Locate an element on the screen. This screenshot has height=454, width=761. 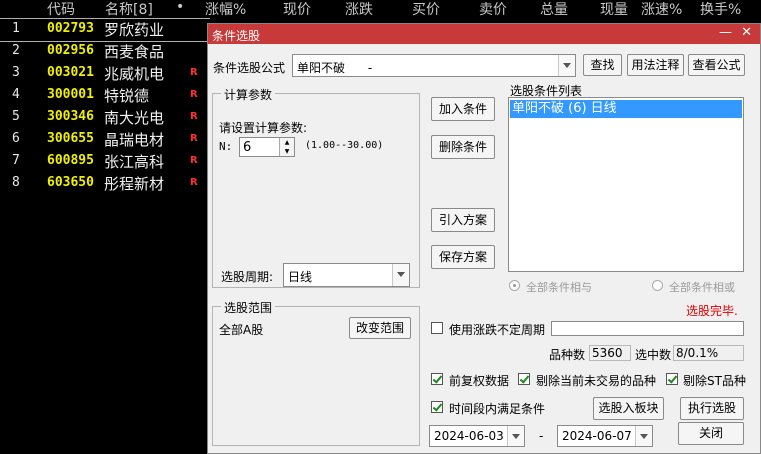
stock-code: 003021 is located at coordinates (70, 72).